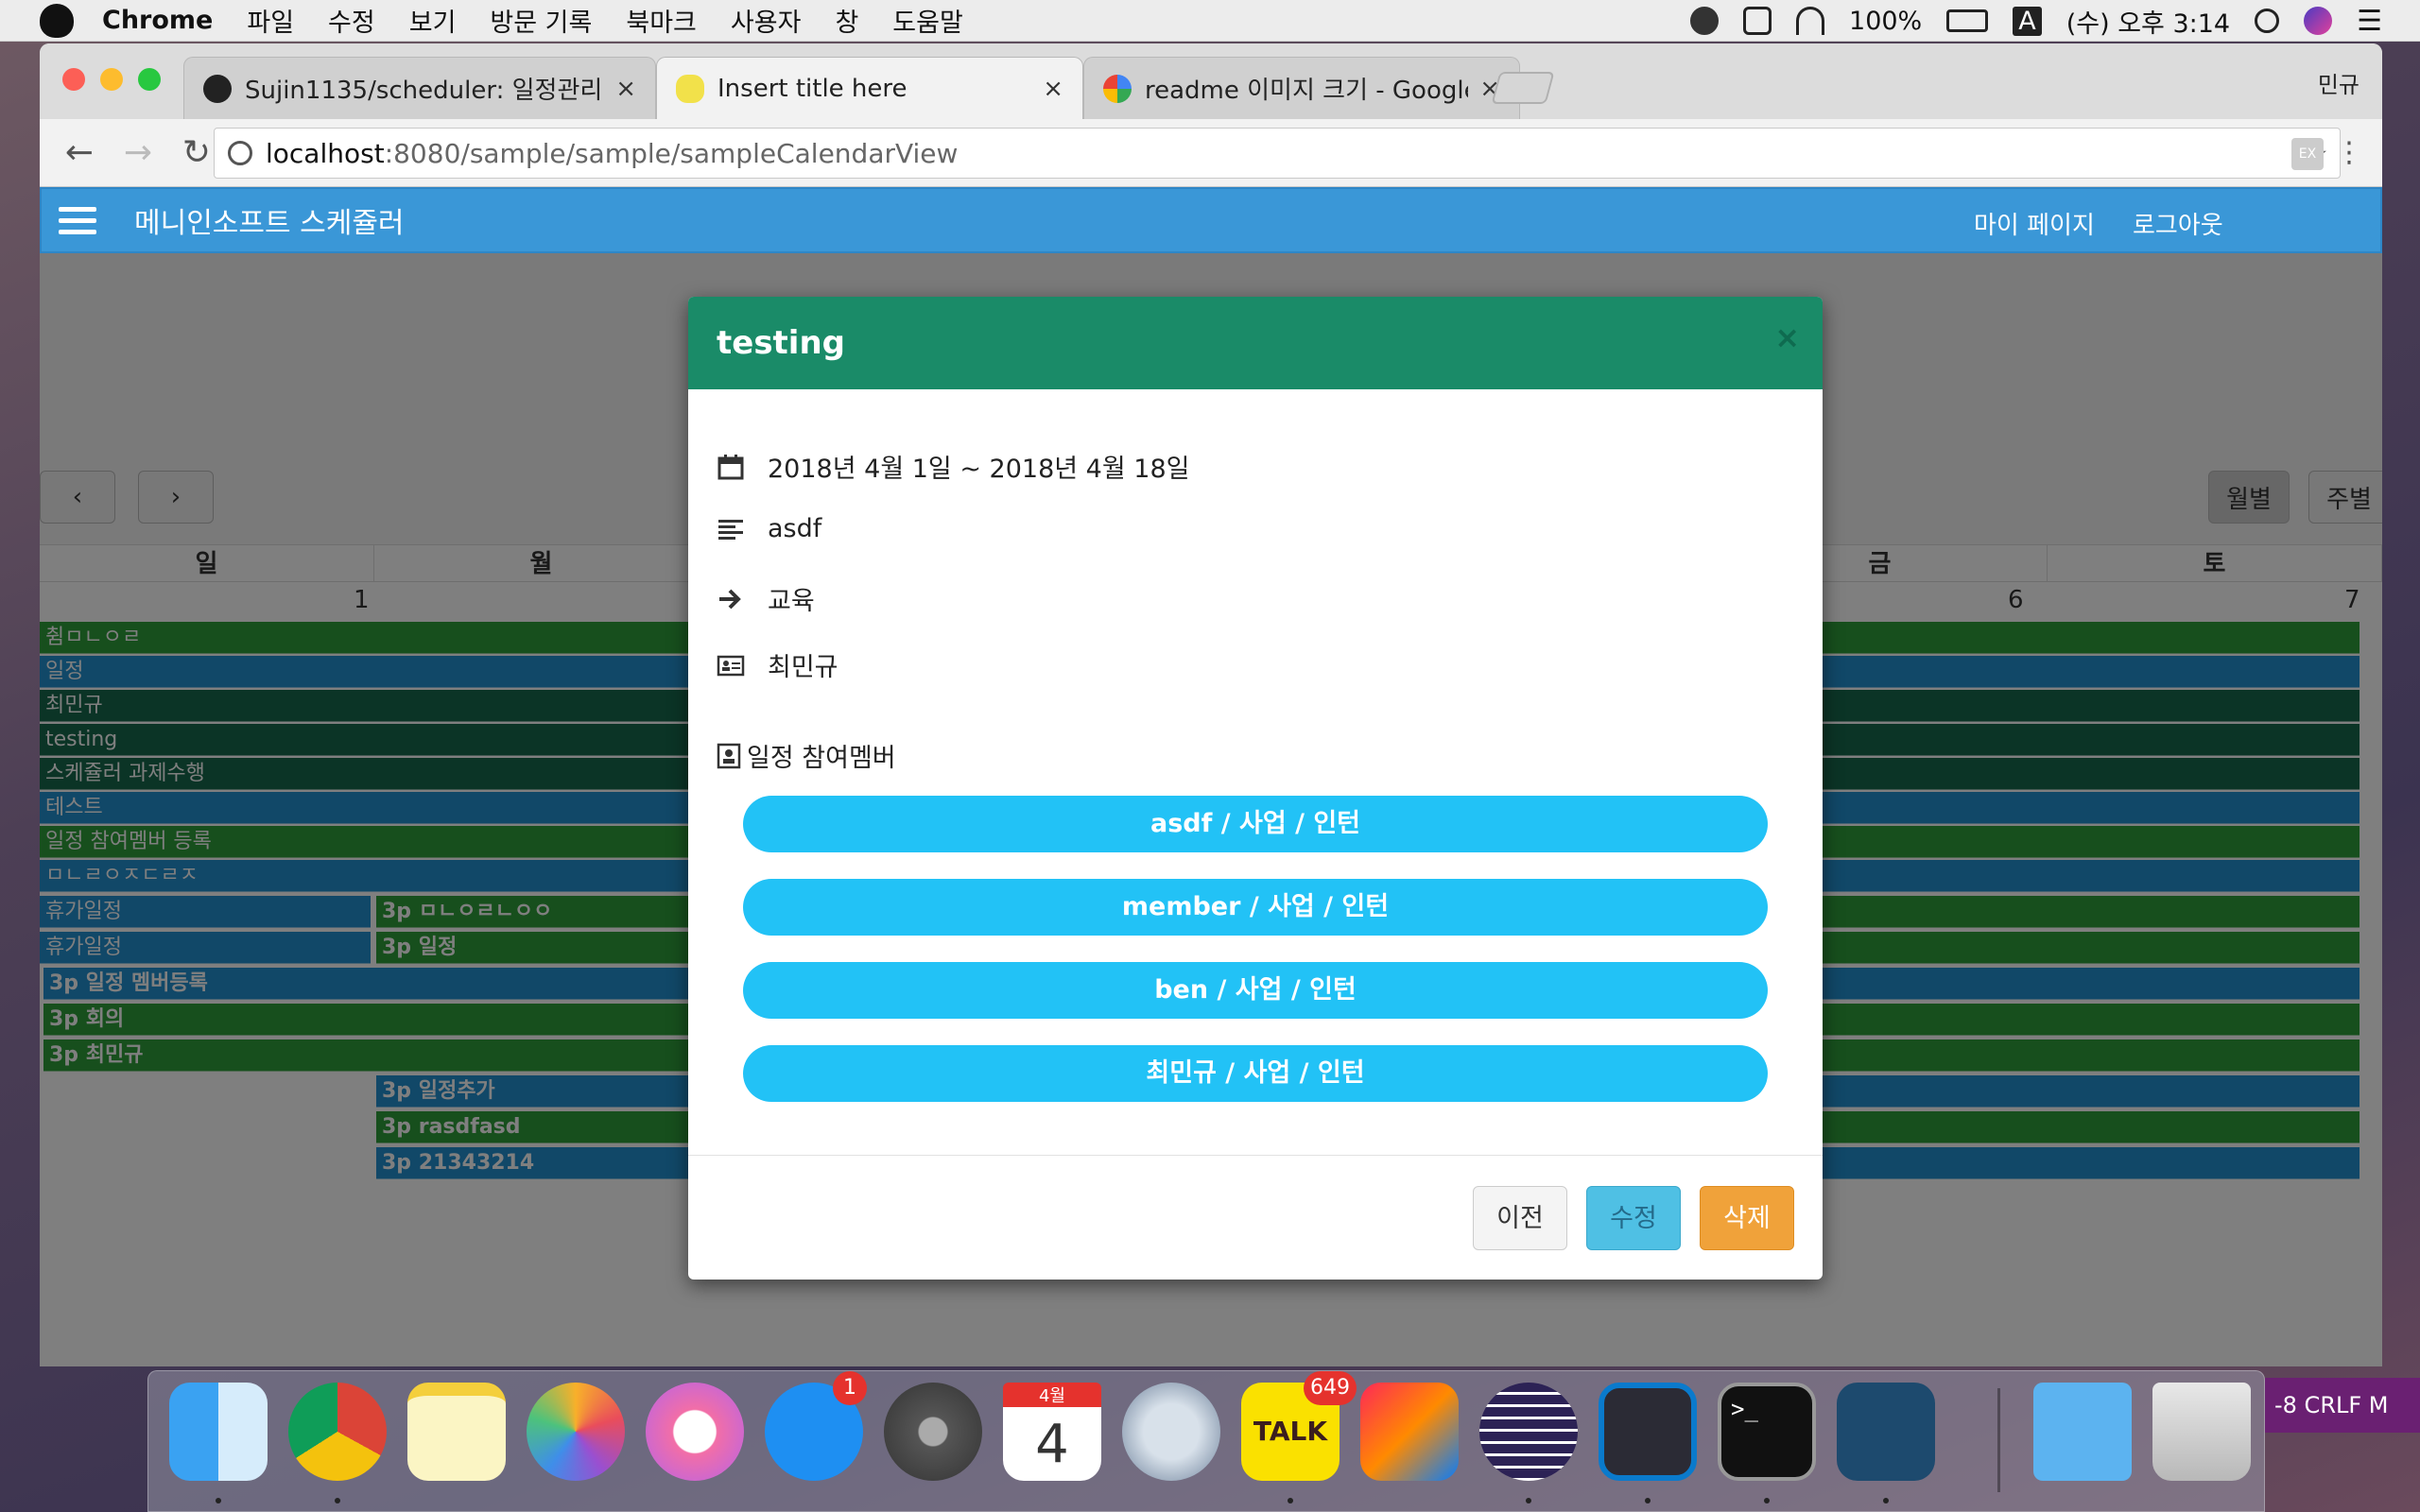  I want to click on menu-edit: 수정, so click(351, 20).